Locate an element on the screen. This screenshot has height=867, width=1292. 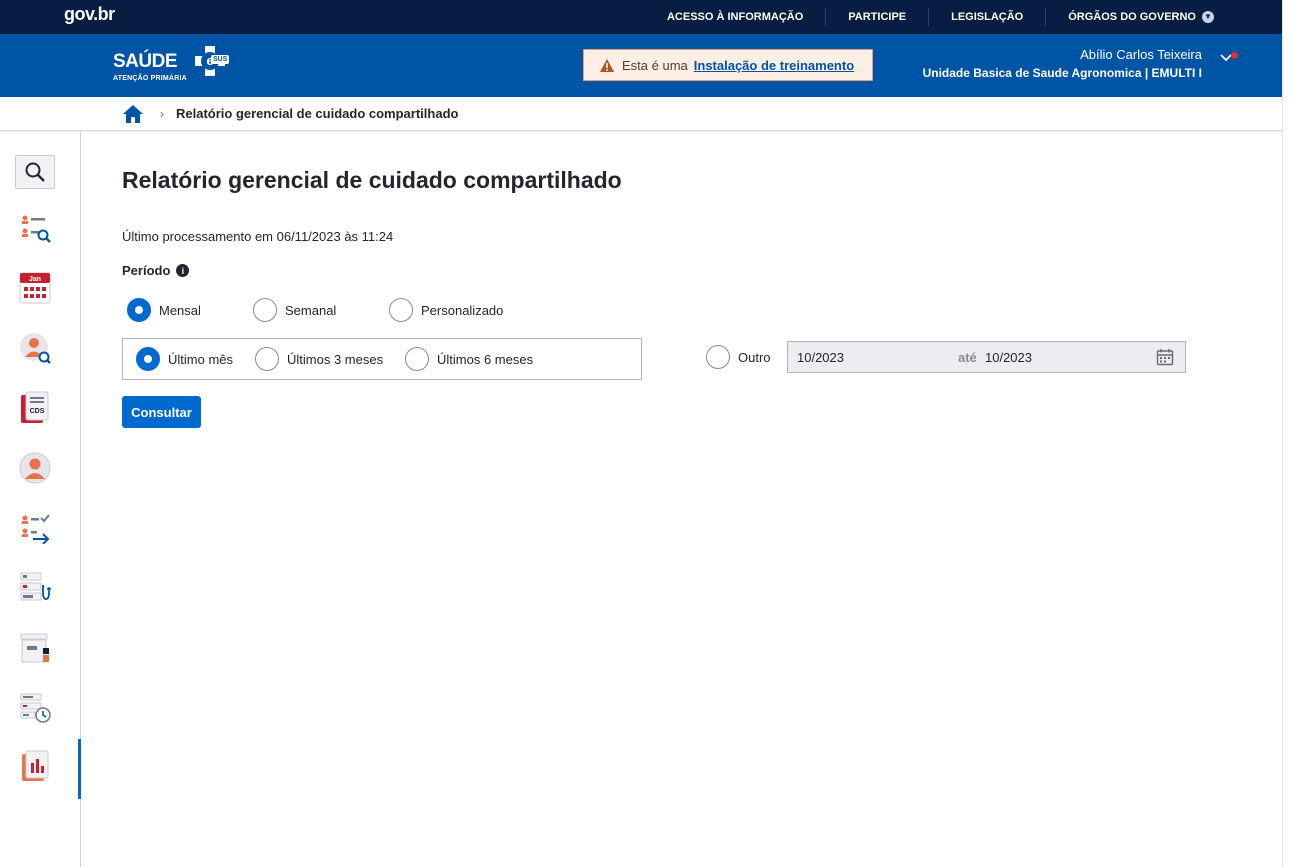
cds-label: CDS is located at coordinates (37, 411).